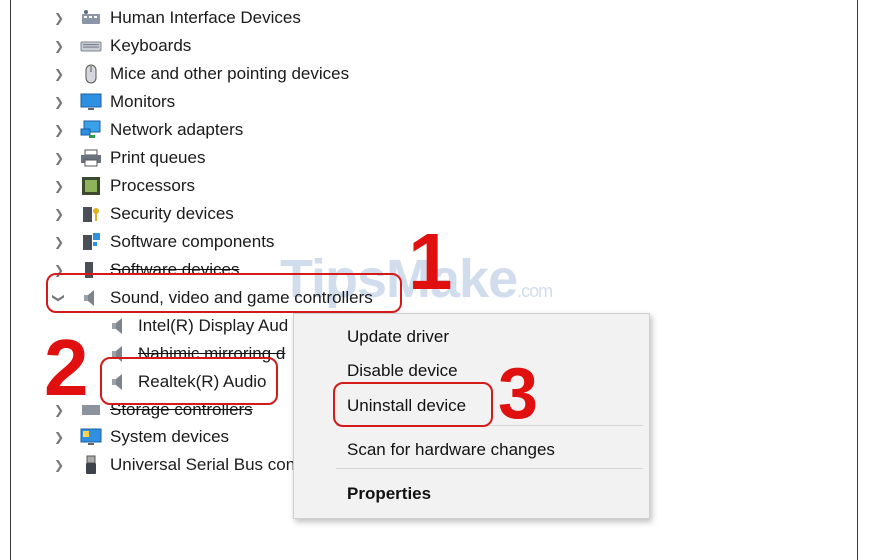  I want to click on speaker-icon, so click(119, 326).